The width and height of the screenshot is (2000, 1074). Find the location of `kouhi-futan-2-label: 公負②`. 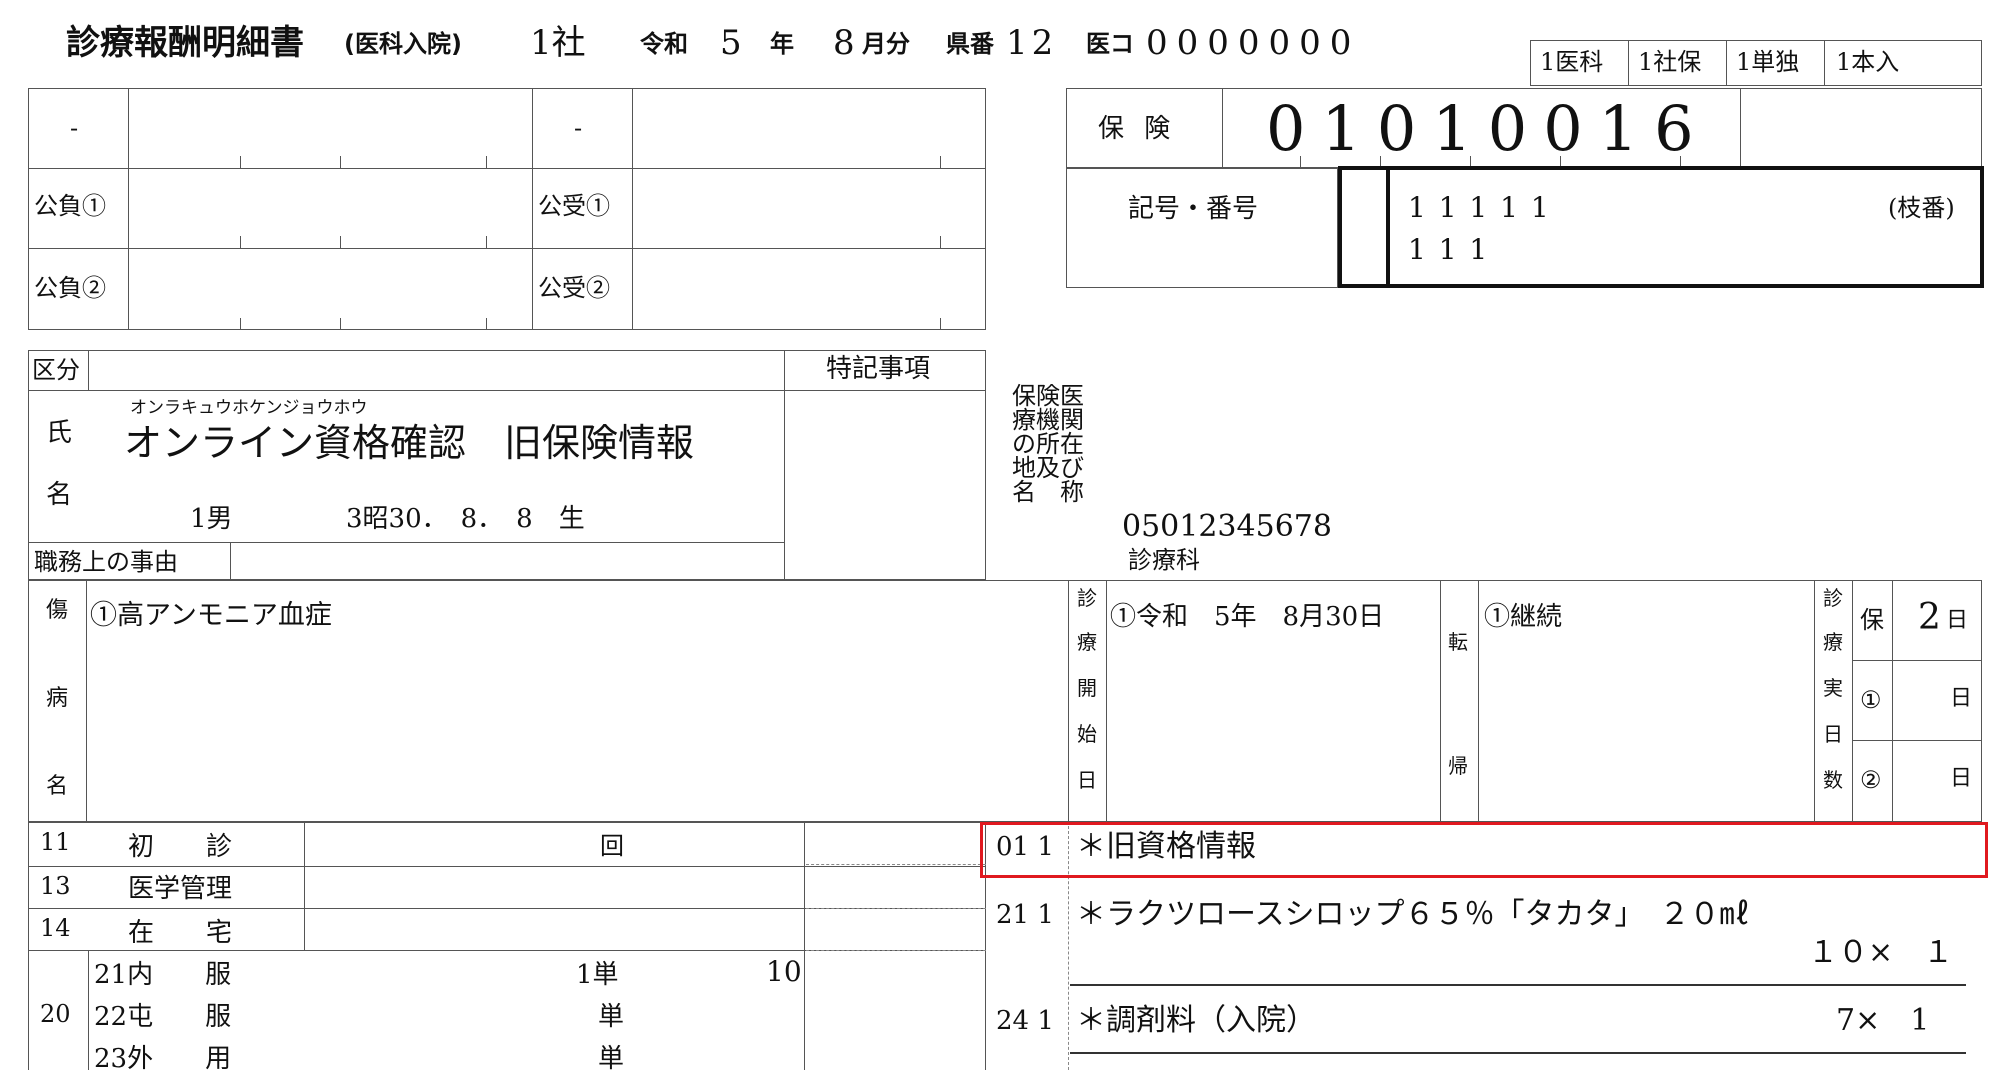

kouhi-futan-2-label: 公負② is located at coordinates (70, 288).